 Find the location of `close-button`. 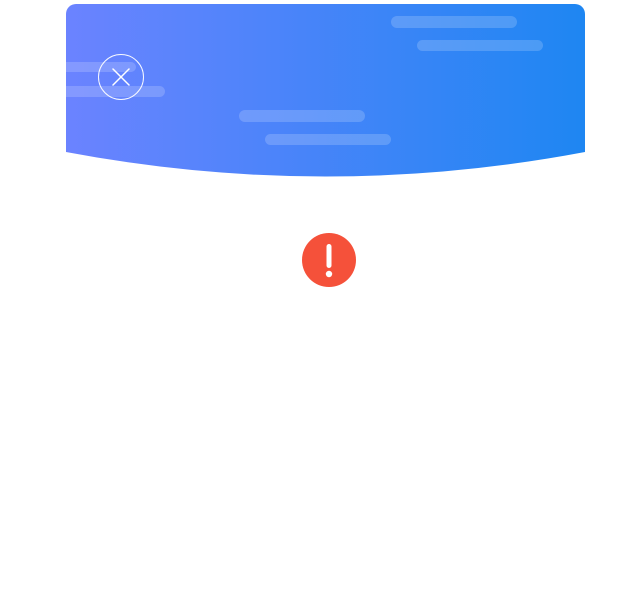

close-button is located at coordinates (121, 77).